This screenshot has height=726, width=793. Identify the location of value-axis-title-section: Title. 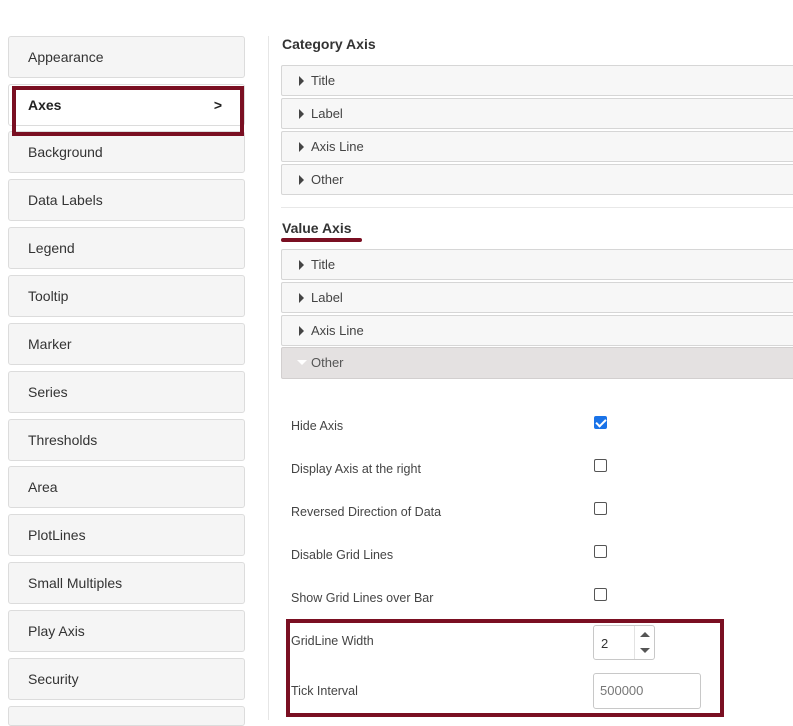
(537, 264).